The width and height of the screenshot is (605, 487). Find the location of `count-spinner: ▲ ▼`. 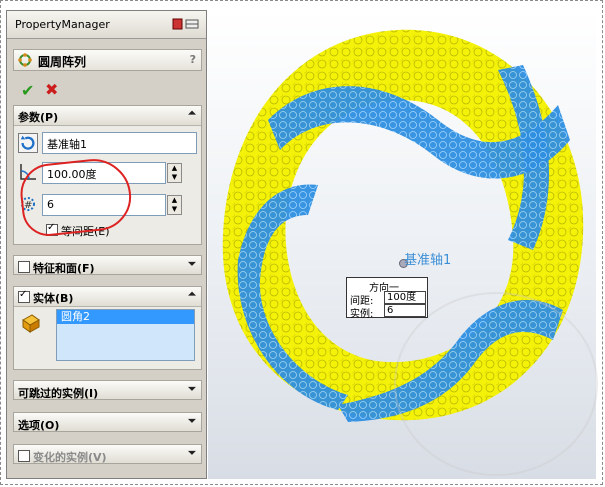

count-spinner: ▲ ▼ is located at coordinates (174, 205).